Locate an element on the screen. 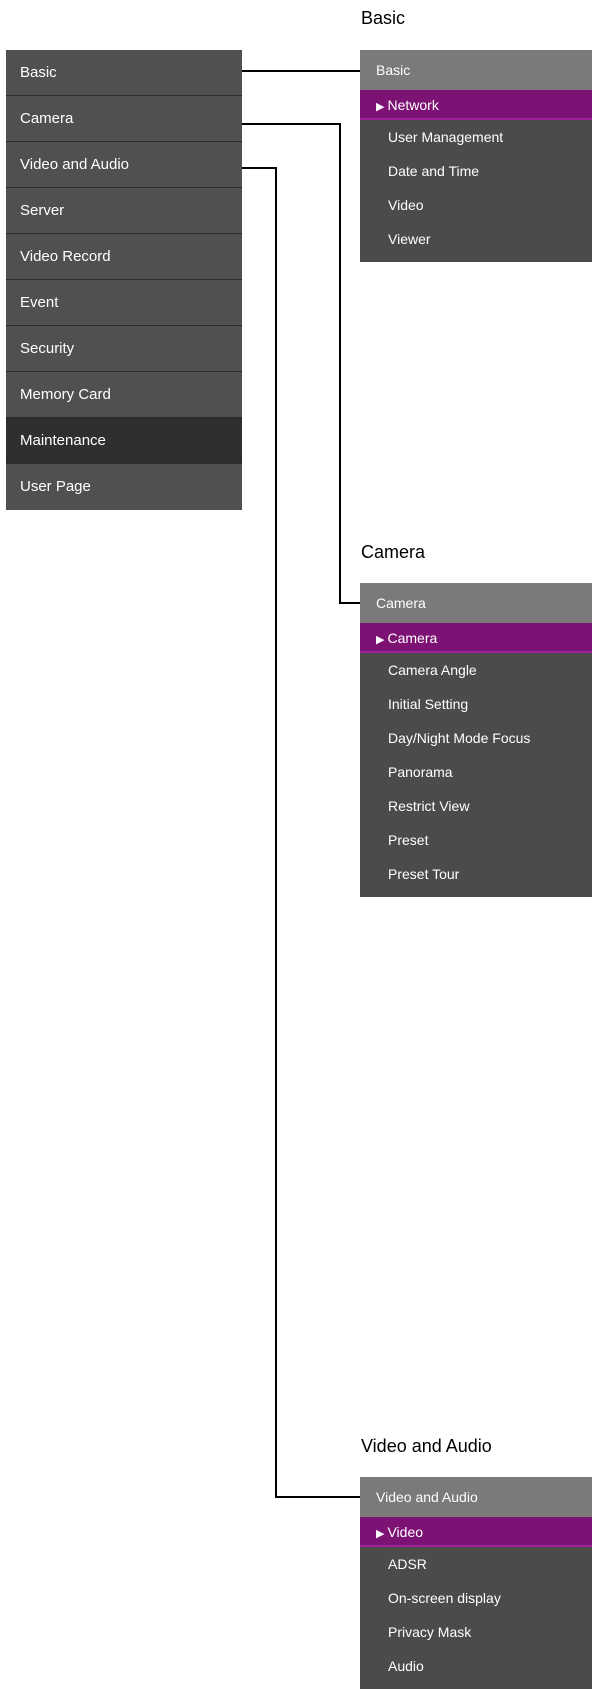 This screenshot has width=592, height=1689. section-caption-camera: Camera is located at coordinates (393, 552).